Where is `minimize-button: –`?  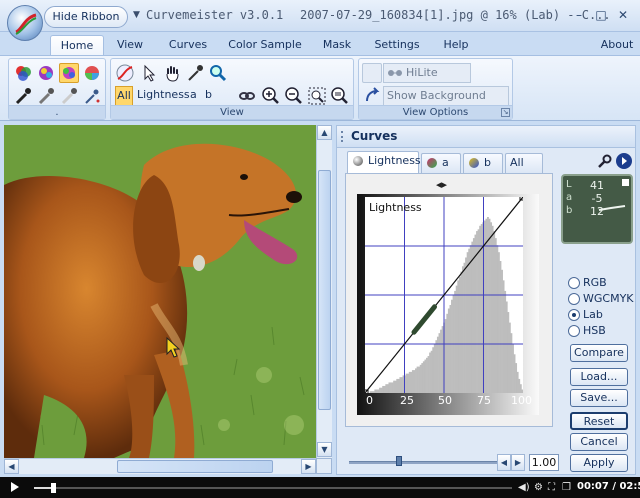
minimize-button: – is located at coordinates (579, 15).